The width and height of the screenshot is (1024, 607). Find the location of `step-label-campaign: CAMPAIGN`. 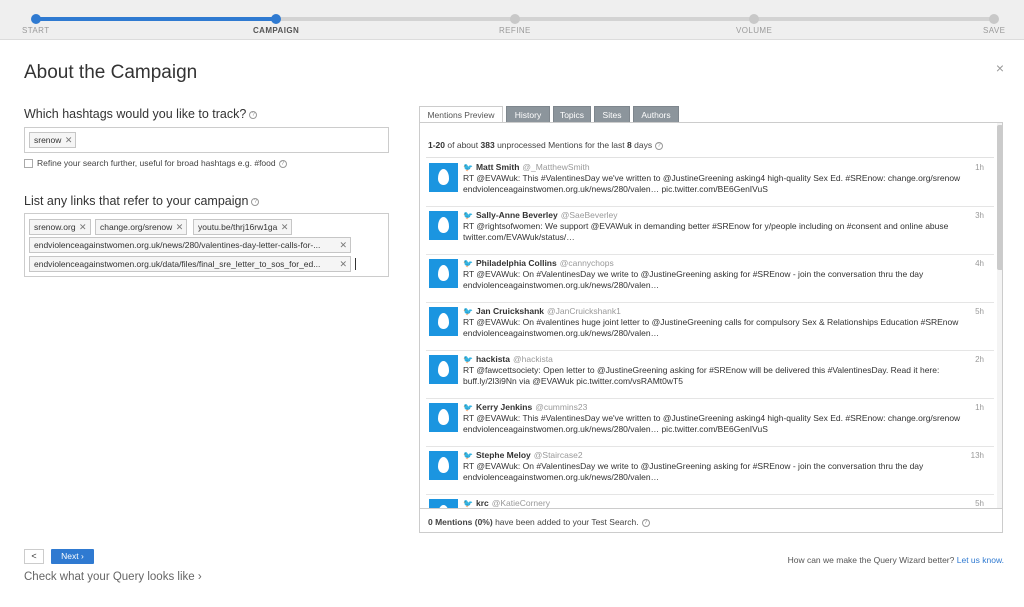

step-label-campaign: CAMPAIGN is located at coordinates (276, 30).